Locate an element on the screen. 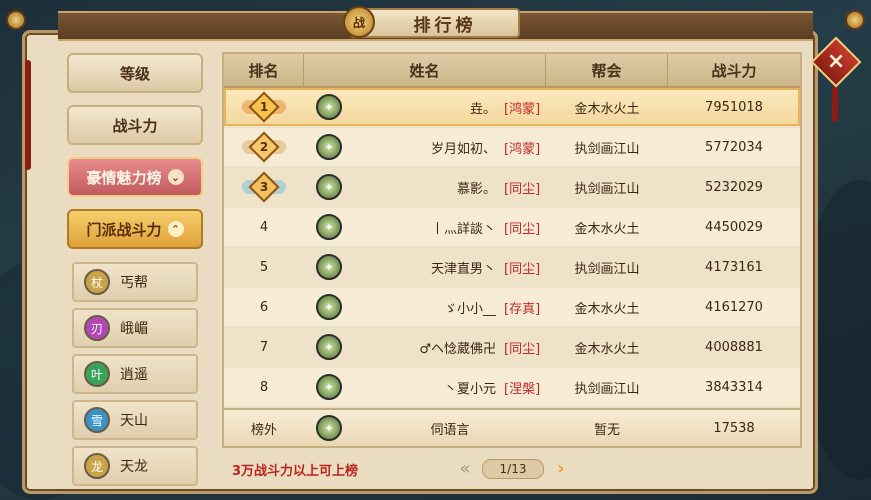  combat-power: 4173161 is located at coordinates (734, 267).